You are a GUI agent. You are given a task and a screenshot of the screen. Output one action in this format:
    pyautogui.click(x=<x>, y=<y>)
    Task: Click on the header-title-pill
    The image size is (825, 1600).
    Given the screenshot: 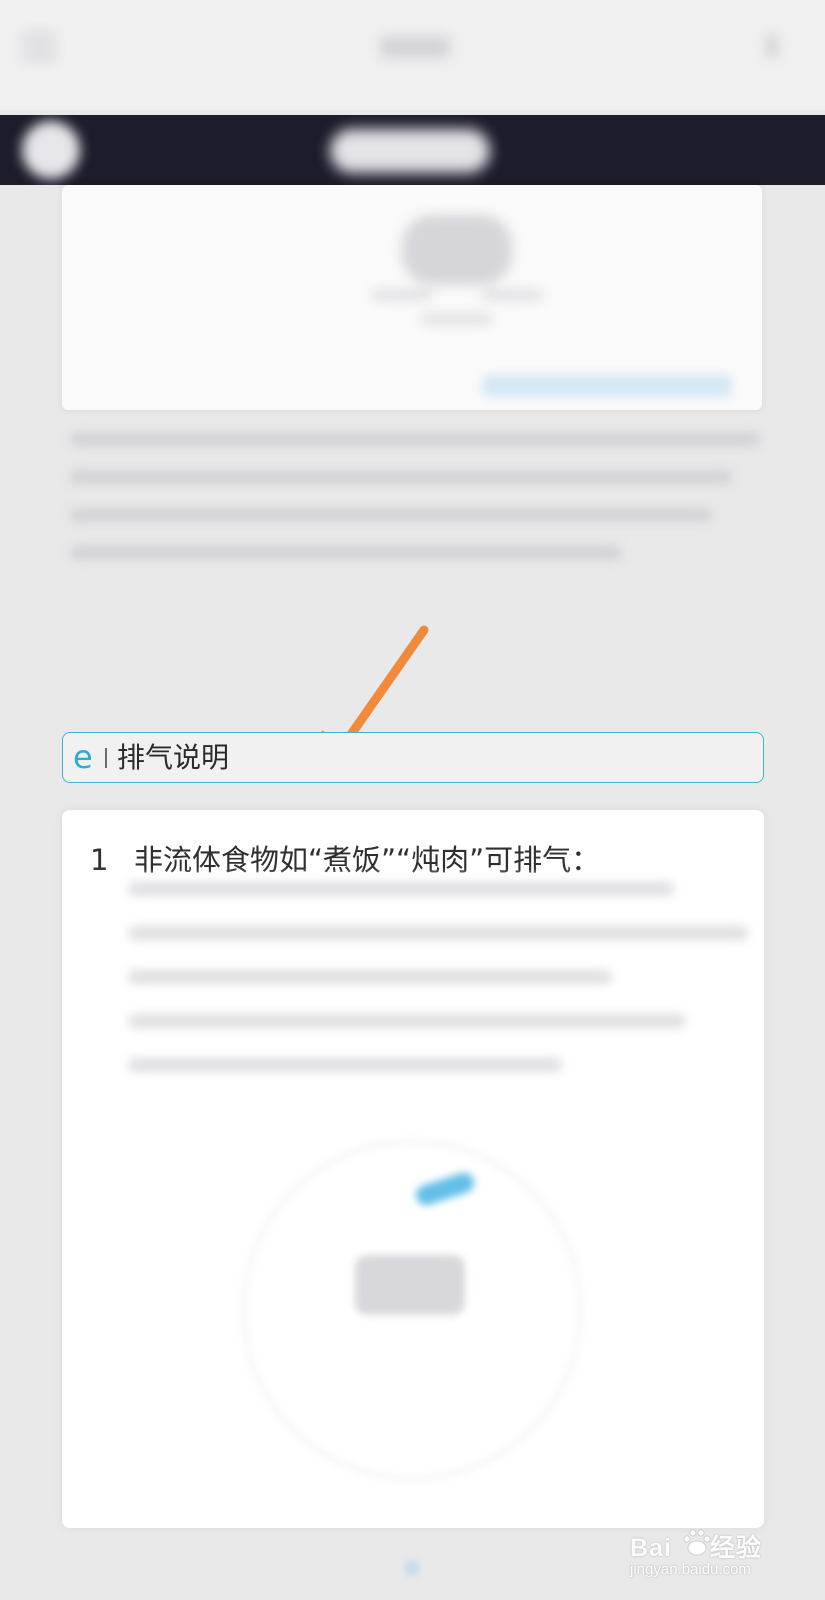 What is the action you would take?
    pyautogui.click(x=410, y=151)
    